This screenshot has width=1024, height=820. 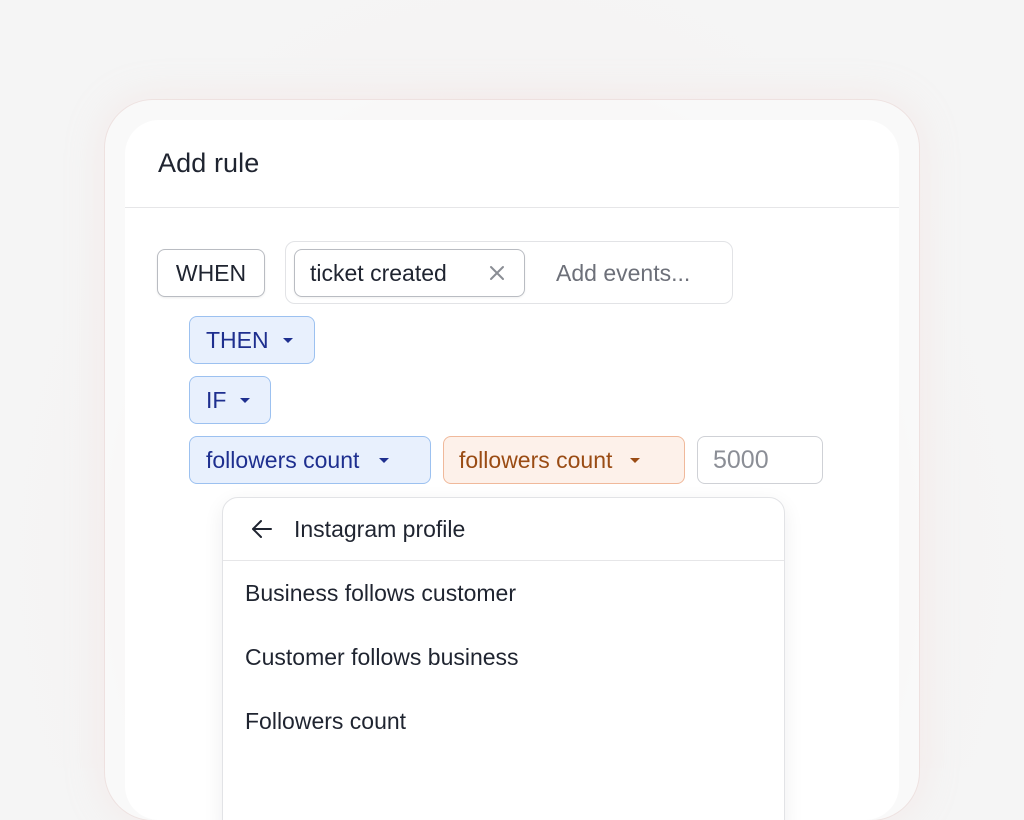 What do you see at coordinates (378, 272) in the screenshot?
I see `event-chip-label: ticket created` at bounding box center [378, 272].